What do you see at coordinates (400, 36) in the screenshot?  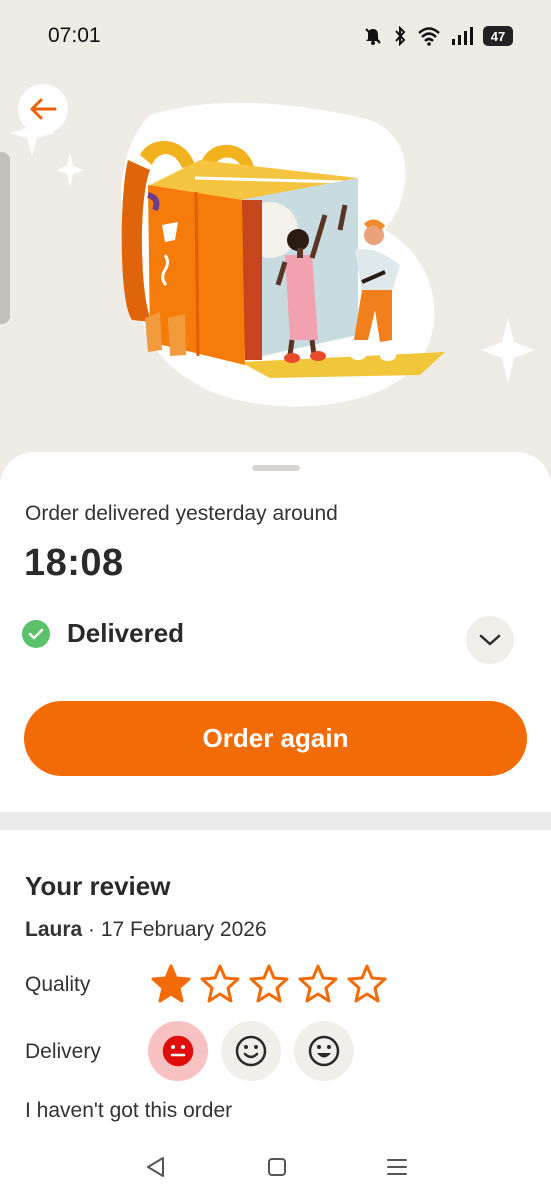 I see `bluetooth-icon` at bounding box center [400, 36].